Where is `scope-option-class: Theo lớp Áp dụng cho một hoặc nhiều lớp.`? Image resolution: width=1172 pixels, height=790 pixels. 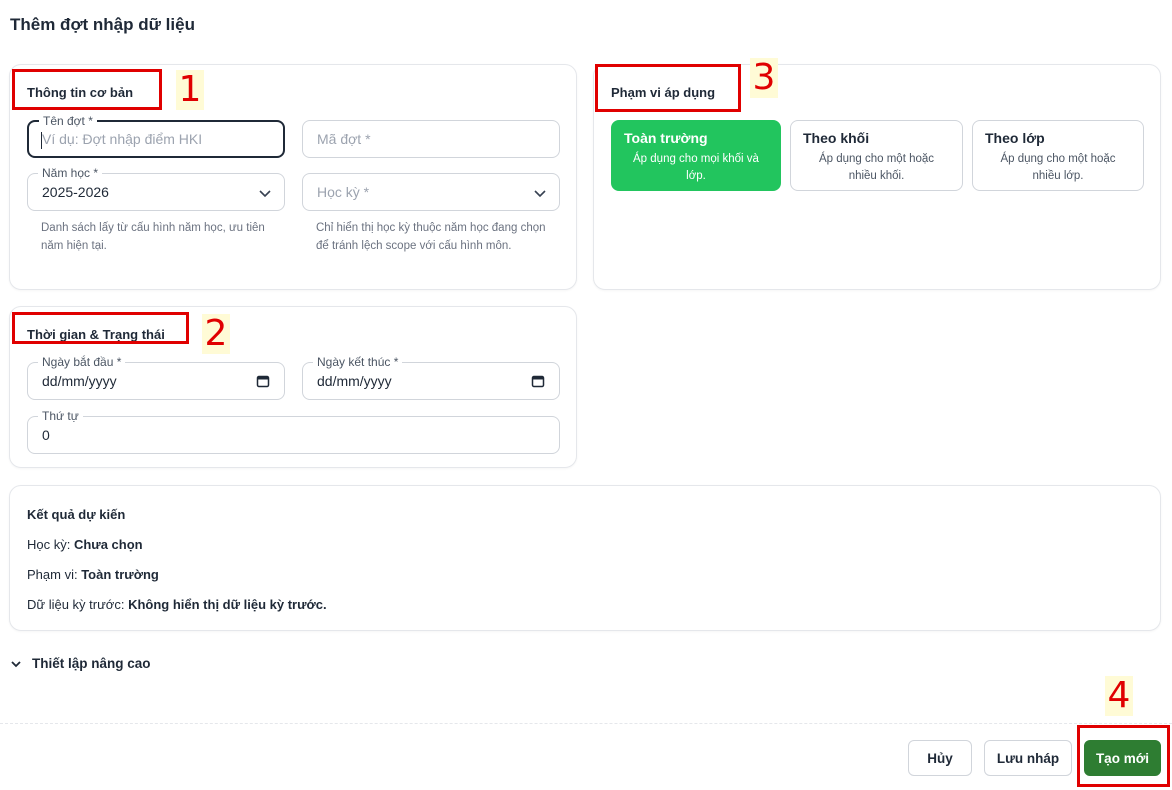
scope-option-class: Theo lớp Áp dụng cho một hoặc nhiều lớp. is located at coordinates (1058, 155).